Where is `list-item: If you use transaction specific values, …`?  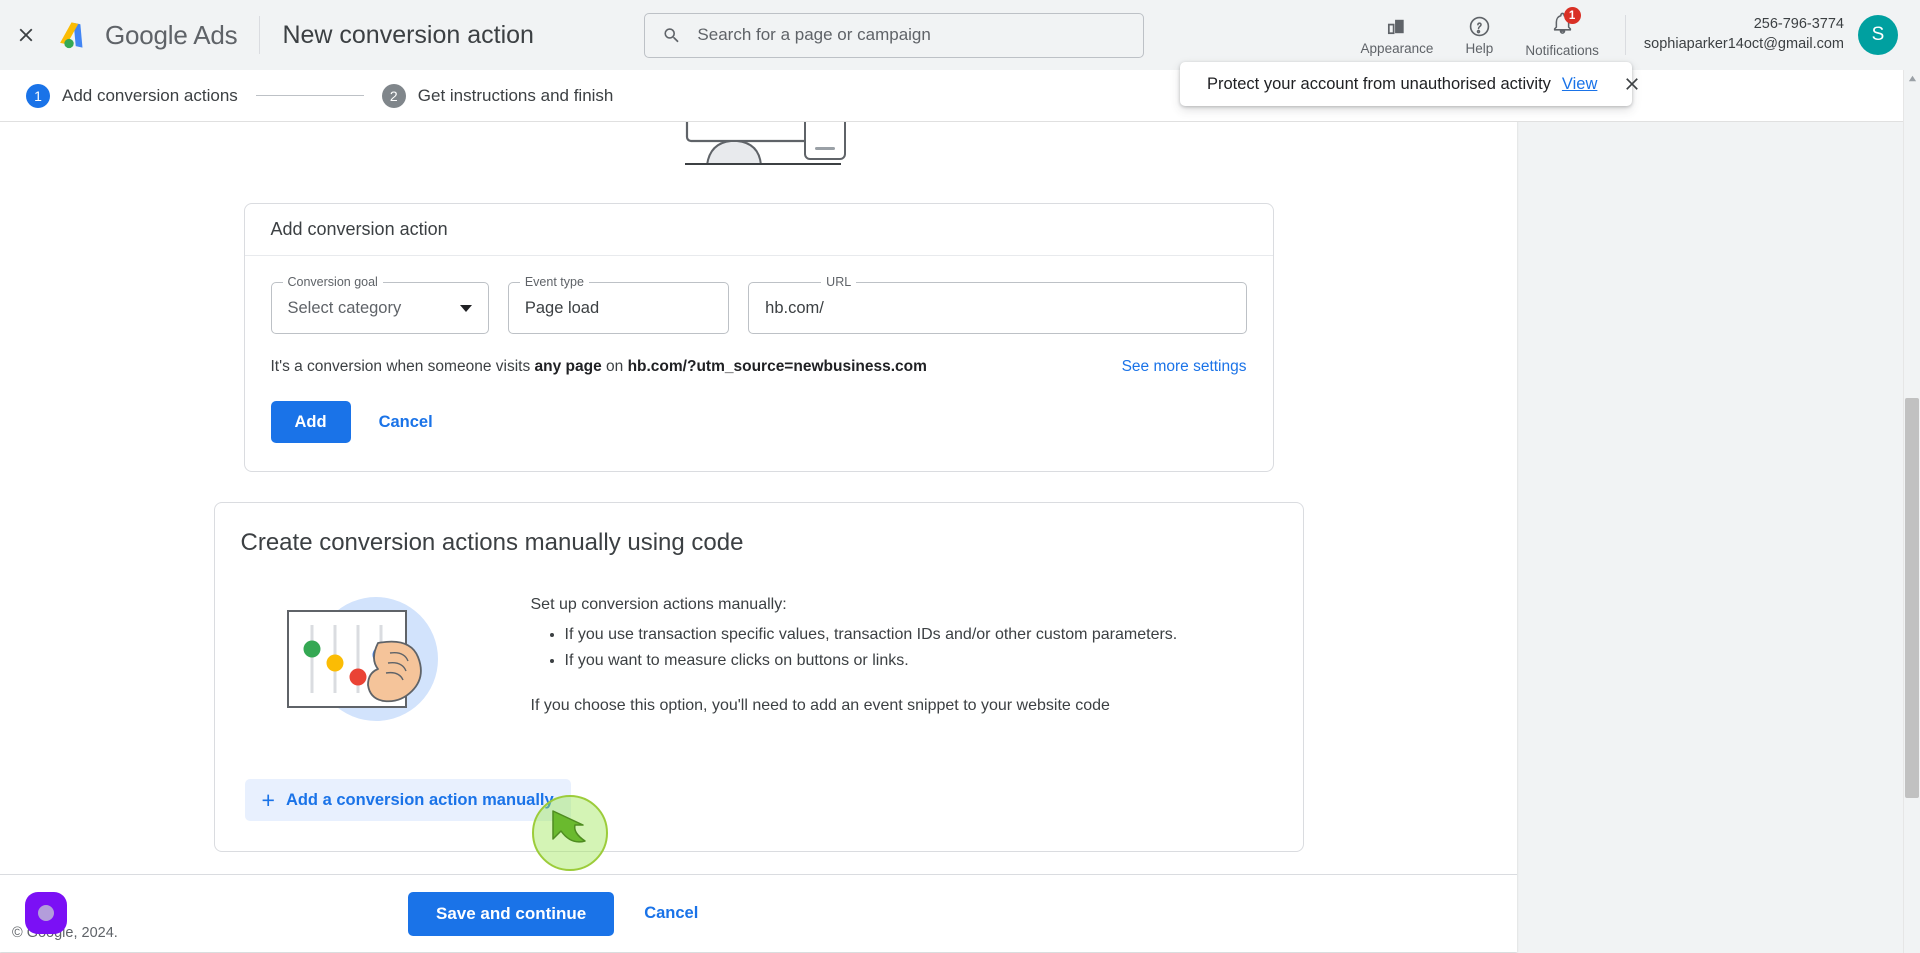
list-item: If you use transaction specific values, … is located at coordinates (921, 635).